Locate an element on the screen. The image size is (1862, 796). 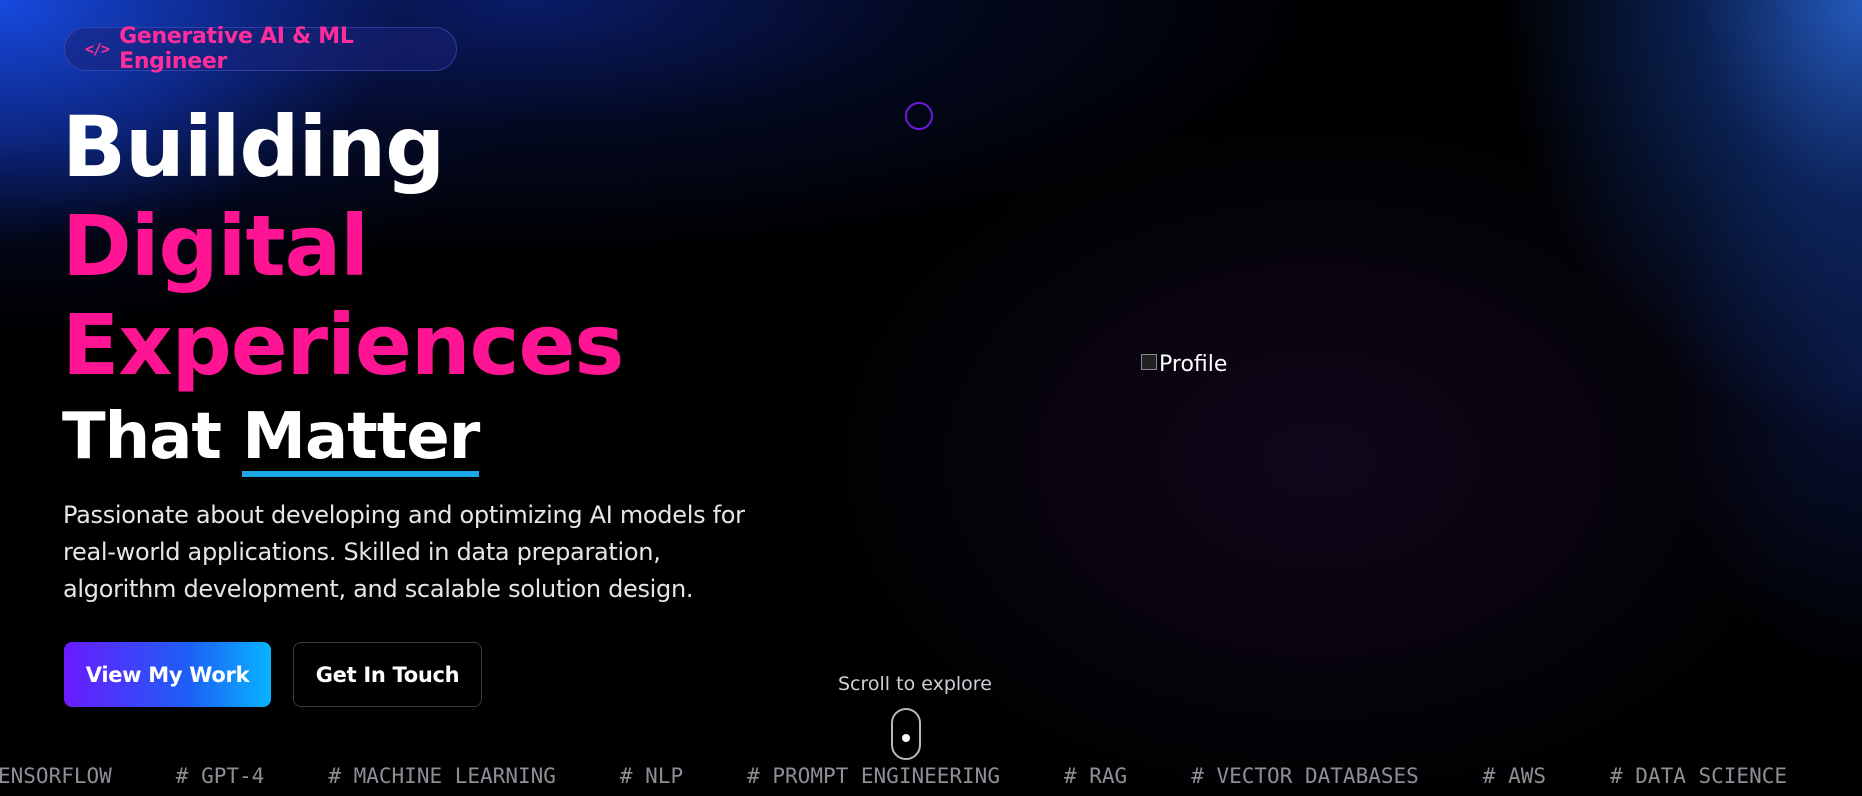
role-badge-label: Generative AI & ML Engineer is located at coordinates (236, 49).